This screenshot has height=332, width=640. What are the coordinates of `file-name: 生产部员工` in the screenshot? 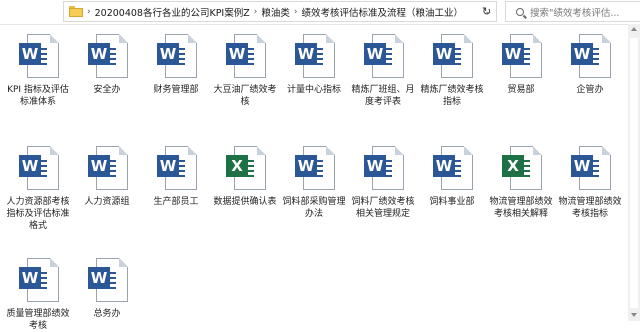 It's located at (176, 202).